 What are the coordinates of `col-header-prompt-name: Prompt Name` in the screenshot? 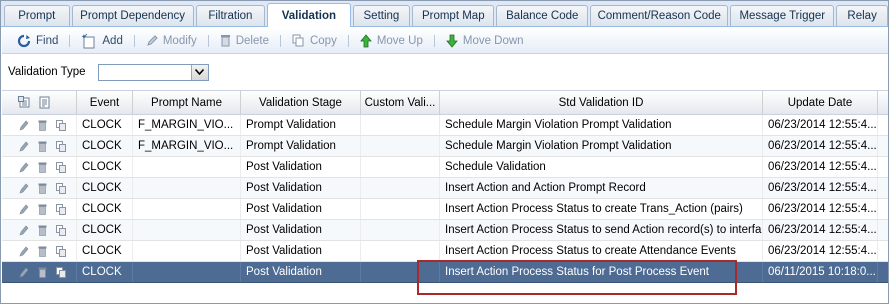 It's located at (187, 102).